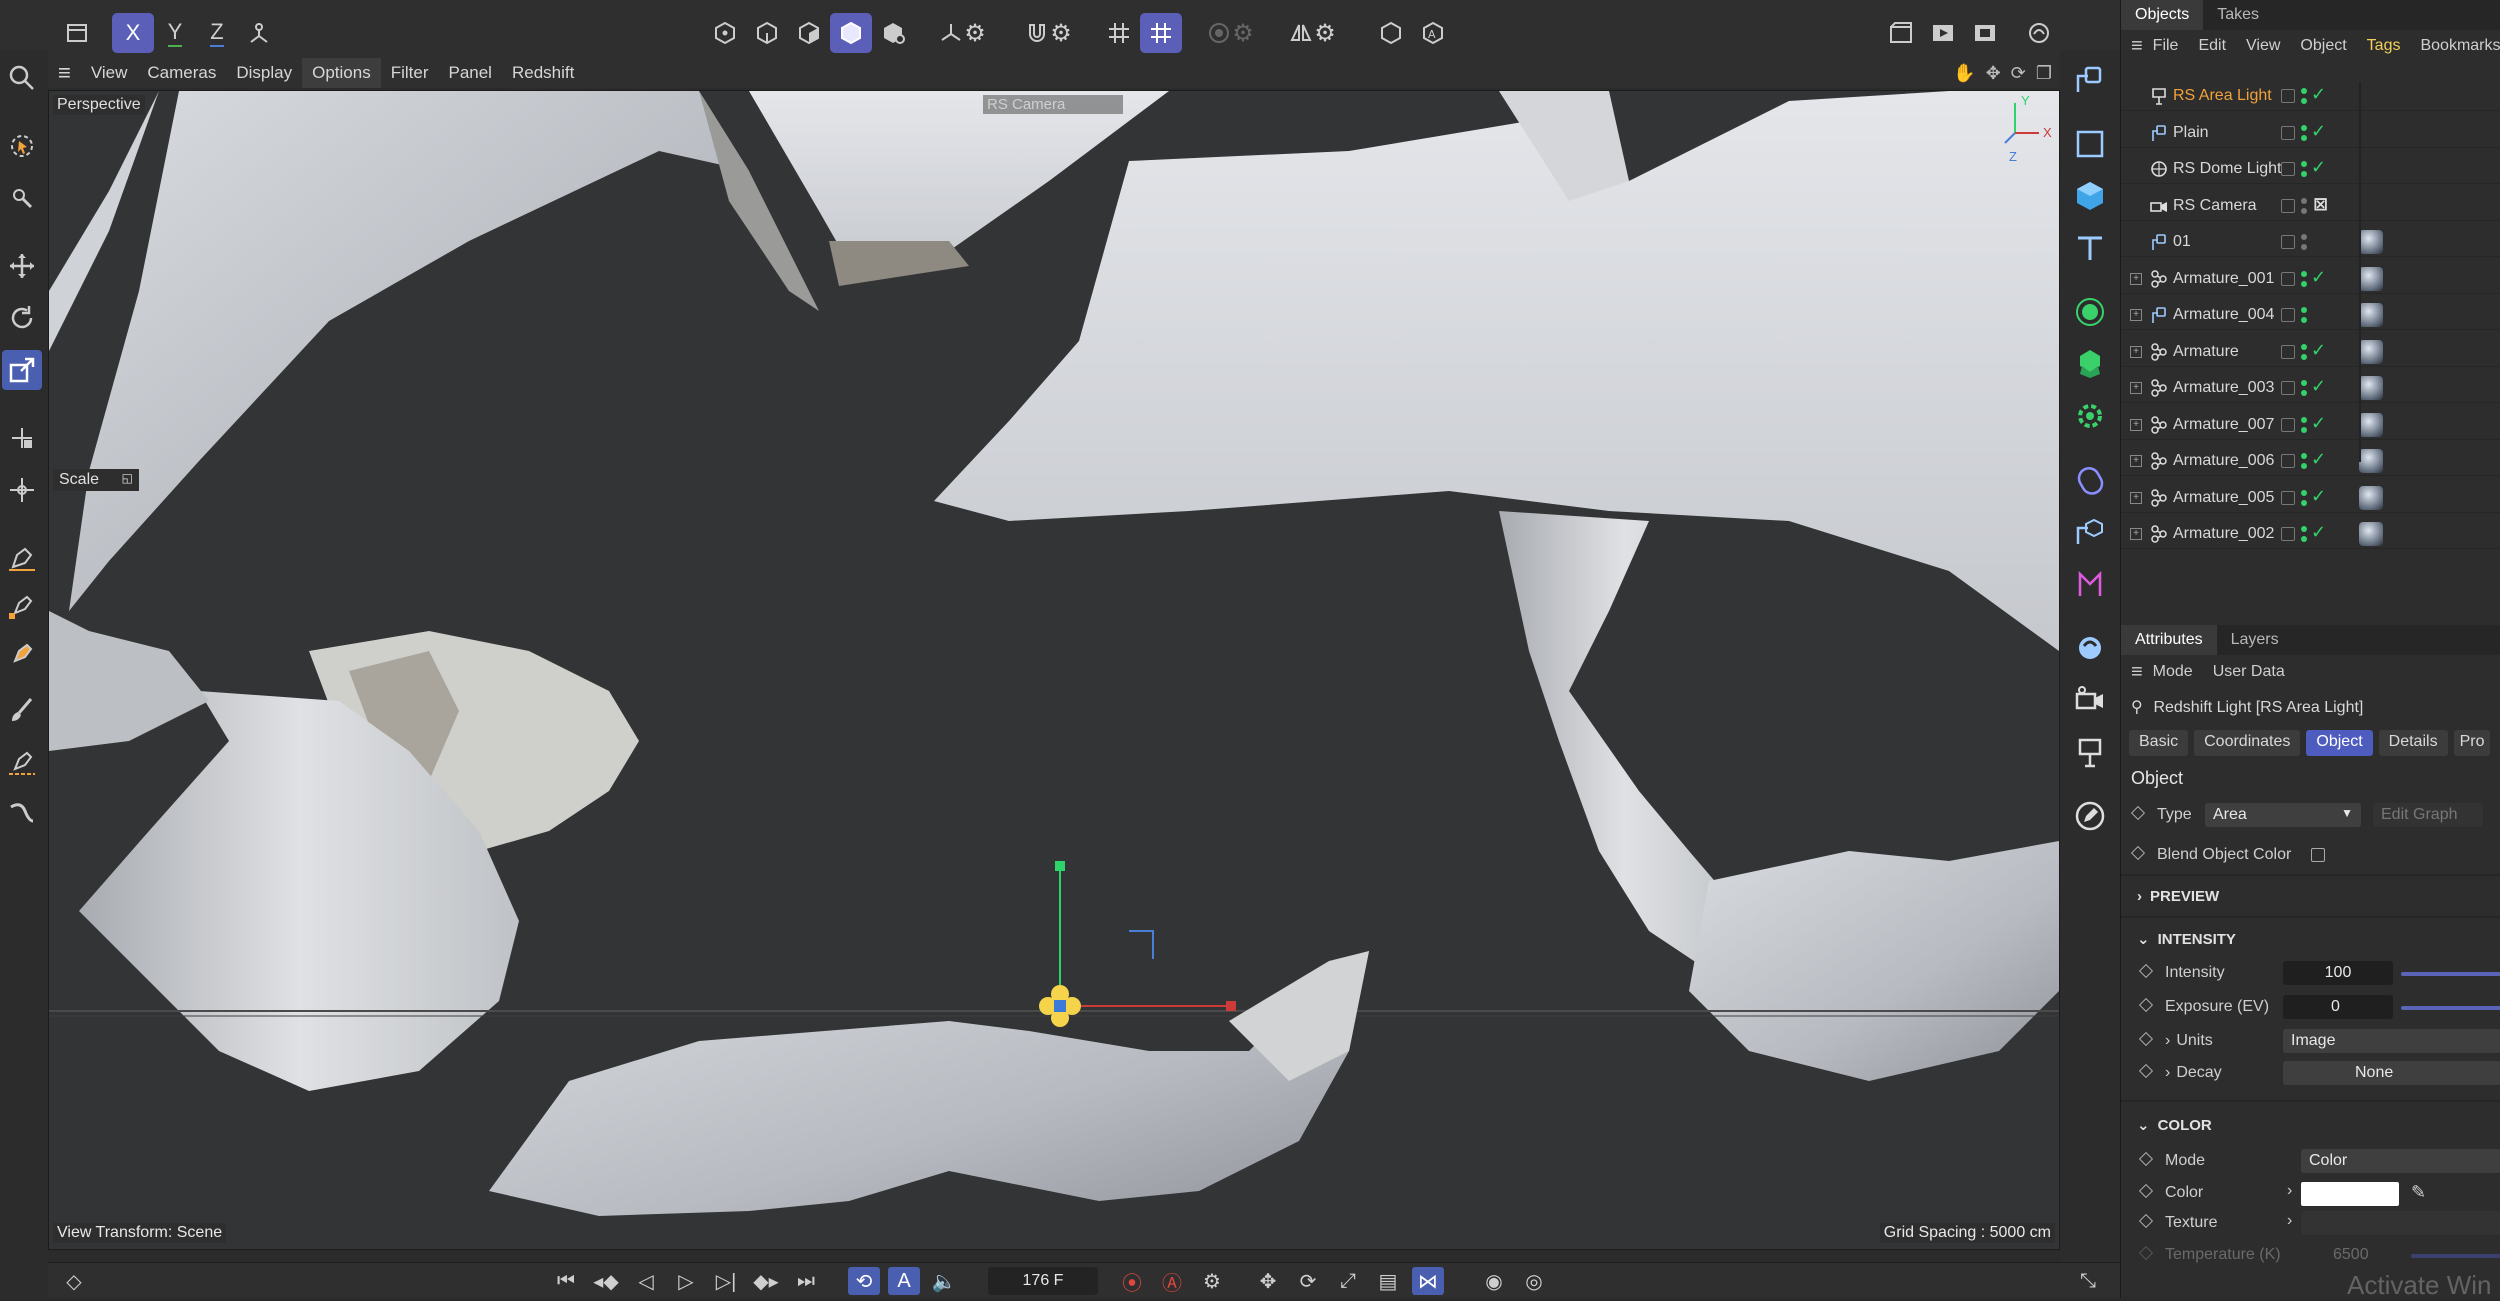 Image resolution: width=2500 pixels, height=1301 pixels. Describe the element at coordinates (2169, 640) in the screenshot. I see `tab-attributes: Attributes` at that location.